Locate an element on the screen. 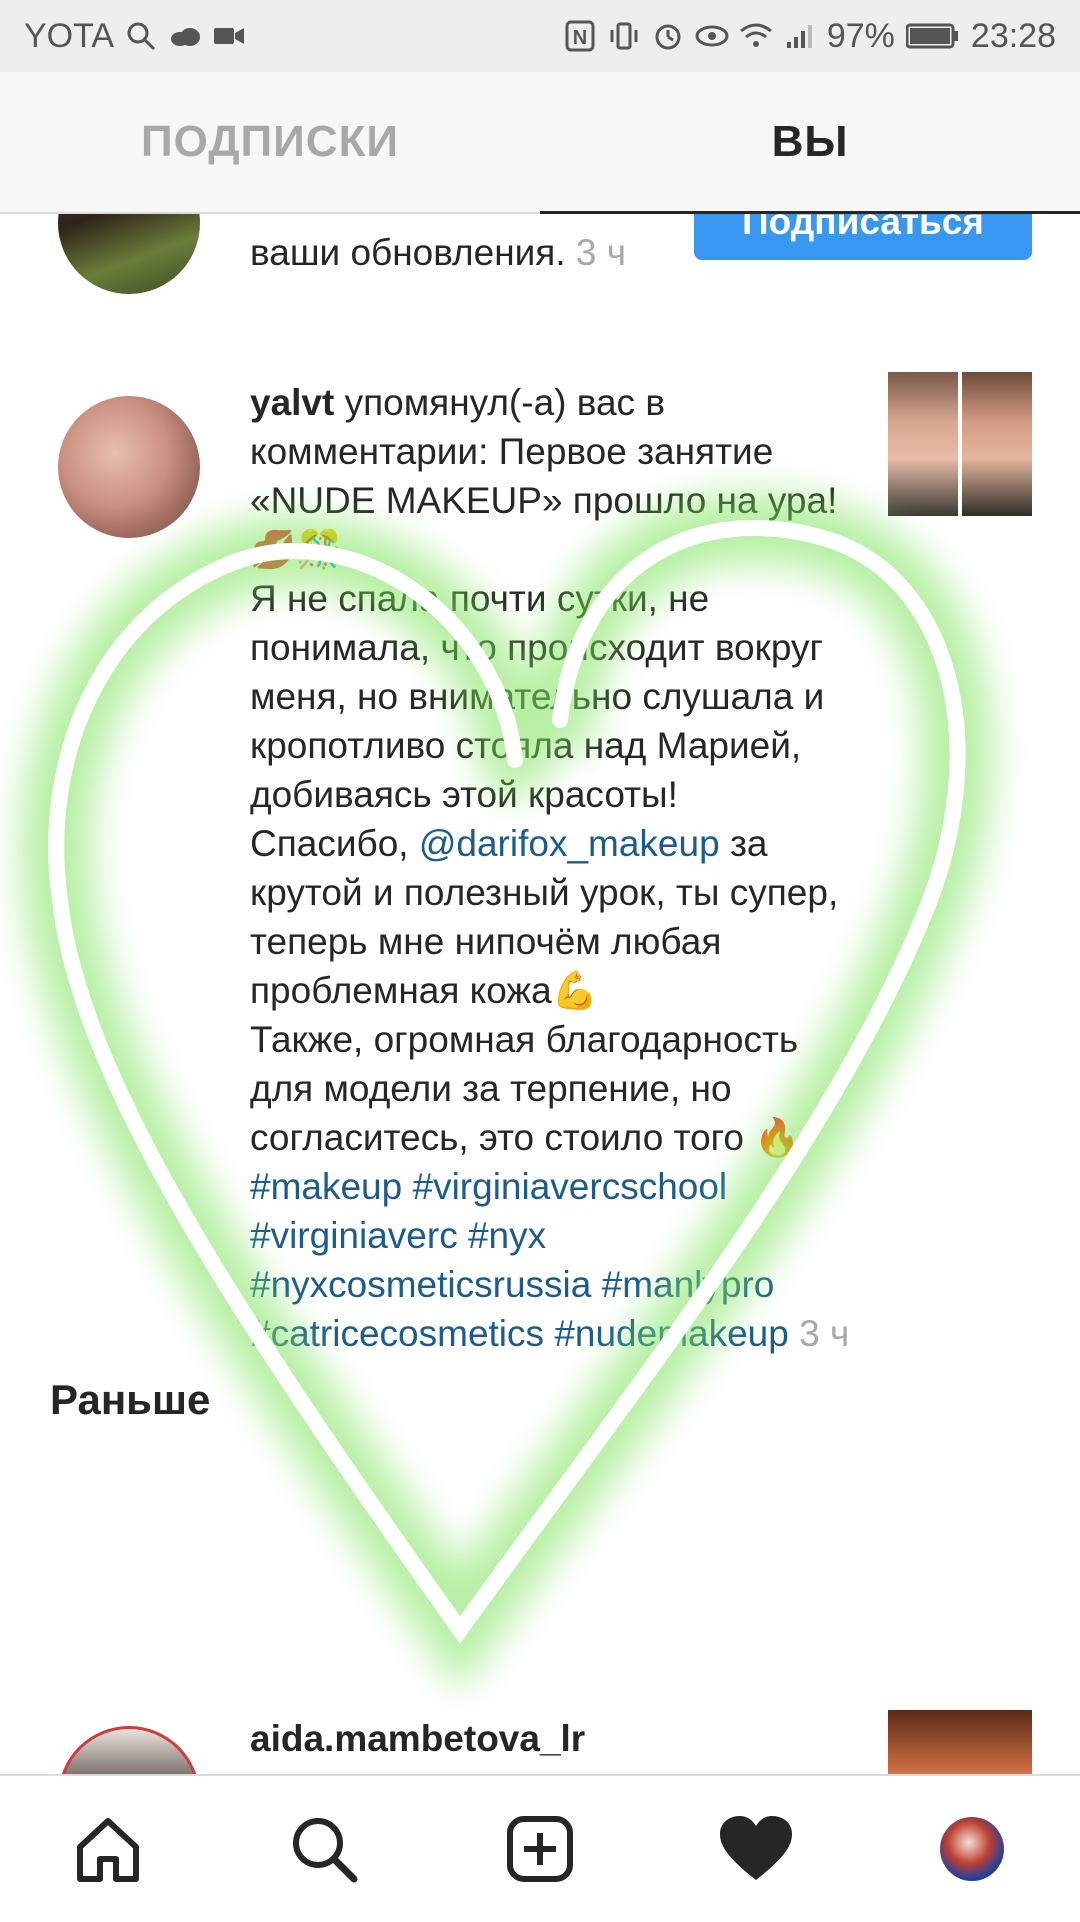  nav-profile is located at coordinates (972, 1849).